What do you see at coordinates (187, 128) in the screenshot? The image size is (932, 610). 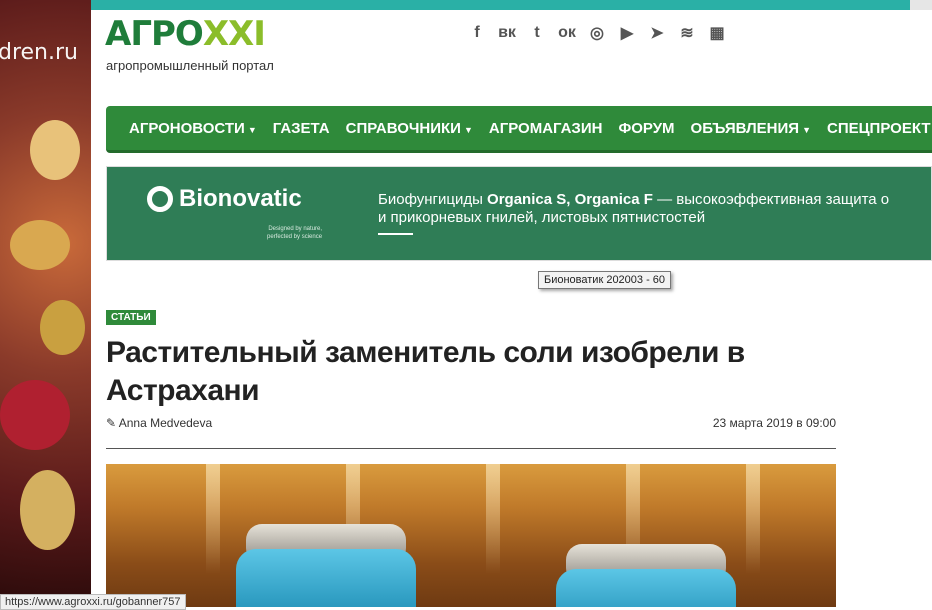 I see `nav-item-label: АГРОНОВОСТИ` at bounding box center [187, 128].